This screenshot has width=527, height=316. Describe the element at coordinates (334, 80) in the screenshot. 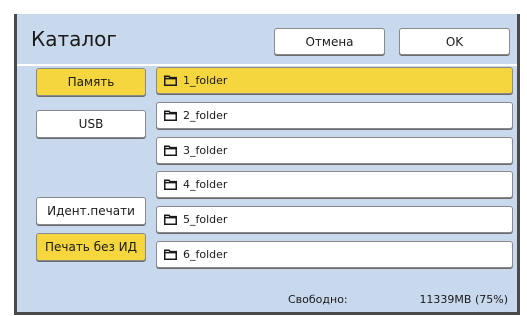

I see `folder-item-1: 1_folder` at that location.